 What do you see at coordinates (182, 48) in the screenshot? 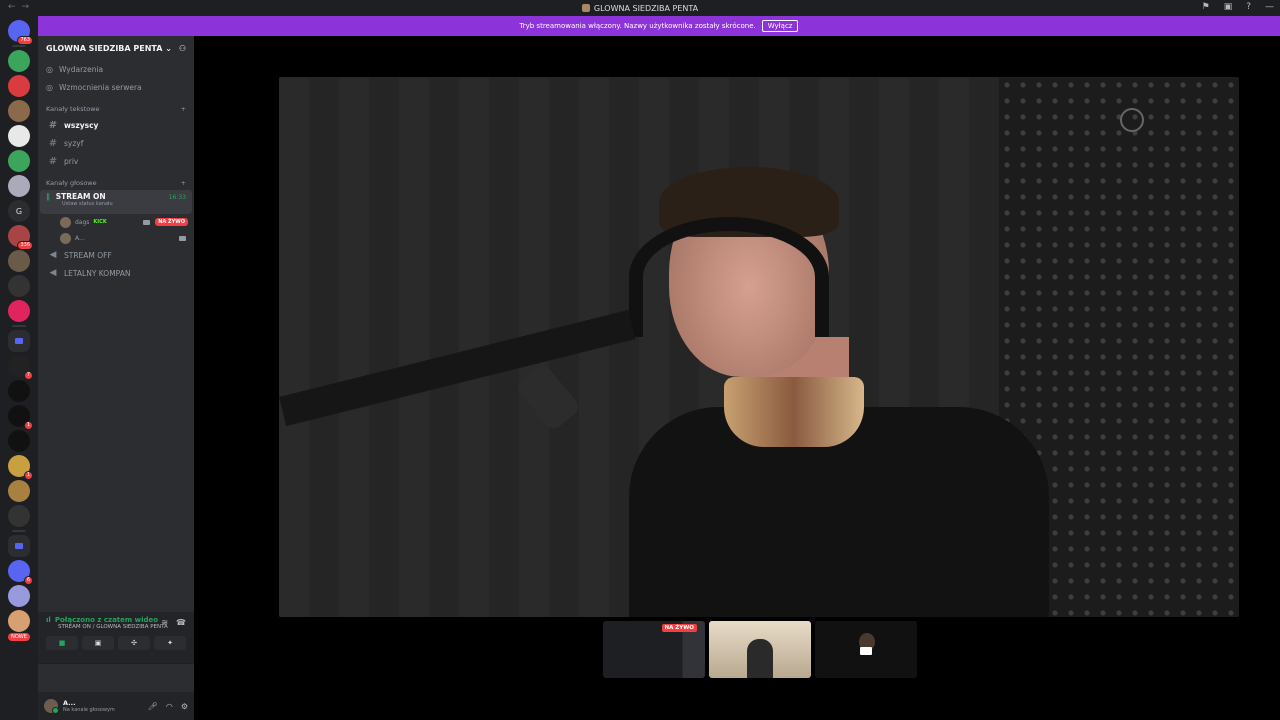
I see `invite-people-icon: ⚇` at bounding box center [182, 48].